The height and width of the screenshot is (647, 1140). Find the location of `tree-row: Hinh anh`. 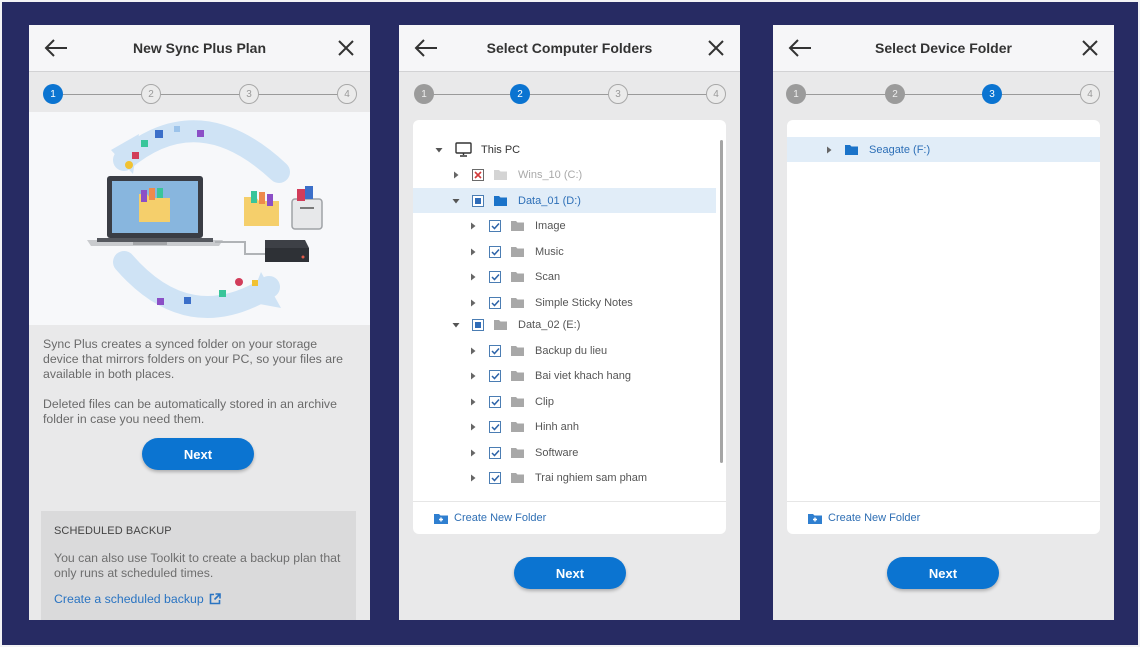

tree-row: Hinh anh is located at coordinates (564, 427).